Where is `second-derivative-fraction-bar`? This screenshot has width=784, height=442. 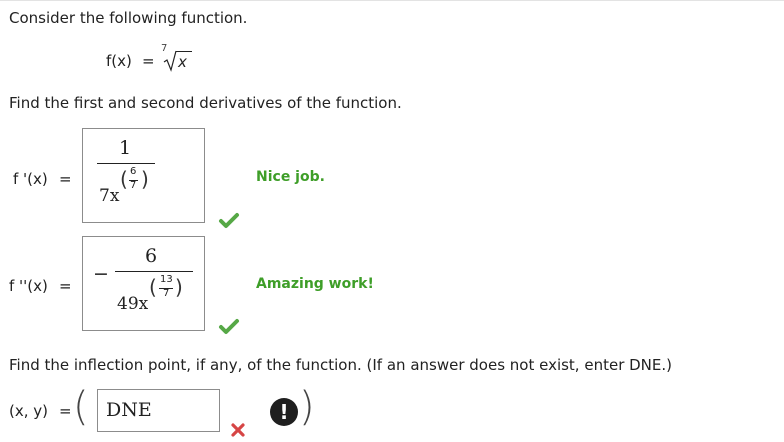 second-derivative-fraction-bar is located at coordinates (154, 271).